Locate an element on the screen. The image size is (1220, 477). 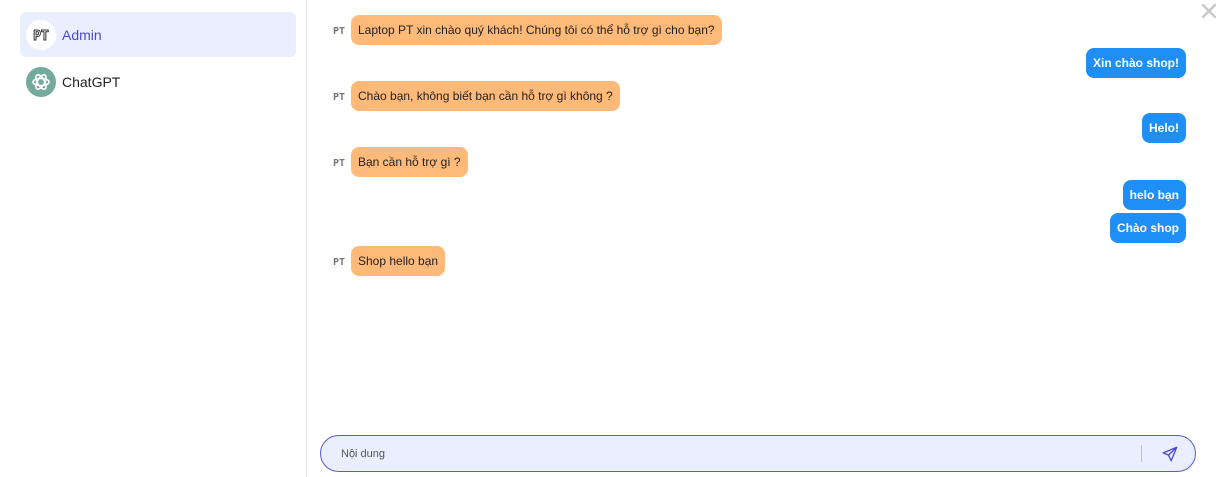
message-bubble: Xin chào shop! is located at coordinates (1135, 63).